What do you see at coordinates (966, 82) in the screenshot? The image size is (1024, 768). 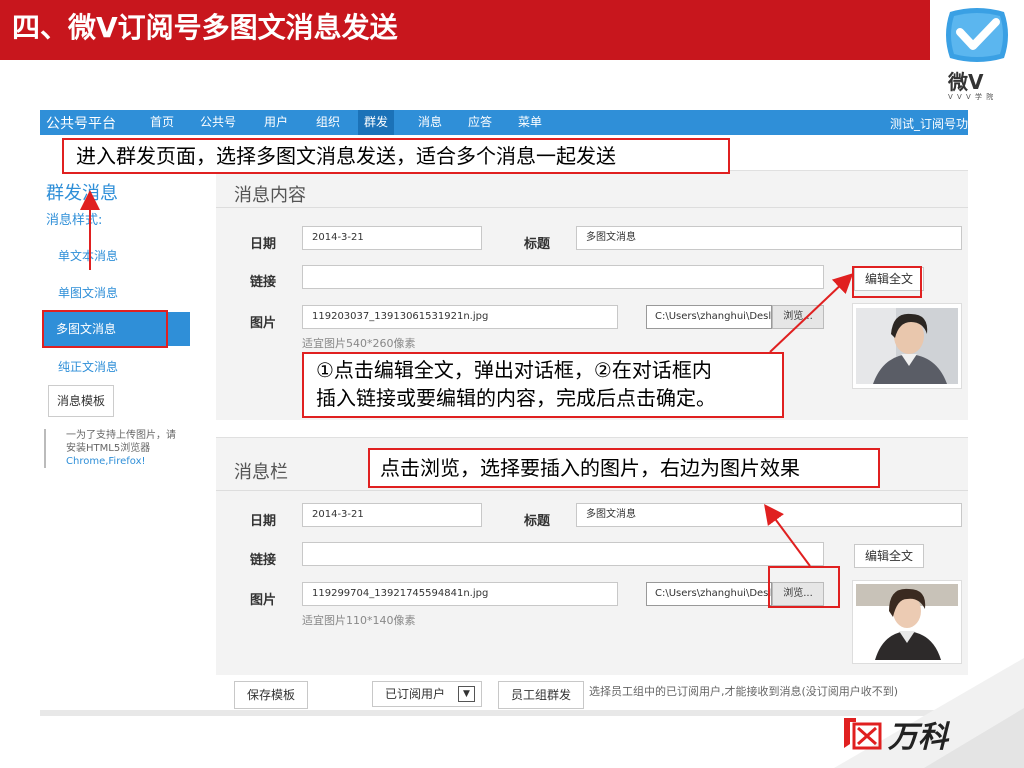 I see `logo-text: 微V` at bounding box center [966, 82].